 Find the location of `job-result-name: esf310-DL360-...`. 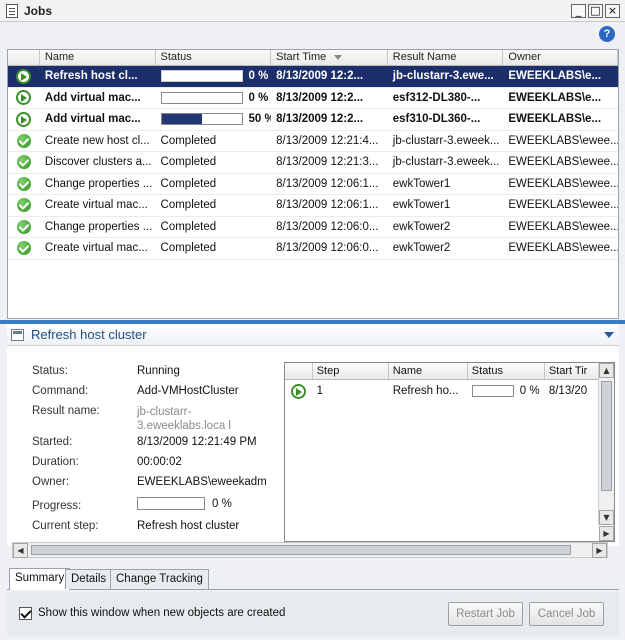

job-result-name: esf310-DL360-... is located at coordinates (436, 119).